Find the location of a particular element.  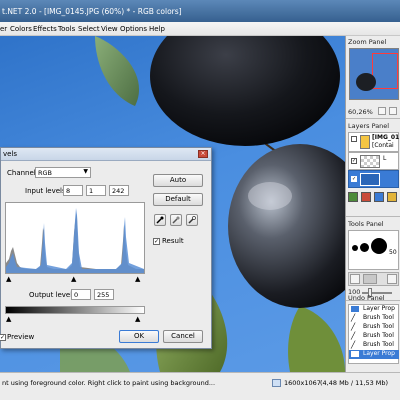

scroll-thumb is located at coordinates (370, 279).